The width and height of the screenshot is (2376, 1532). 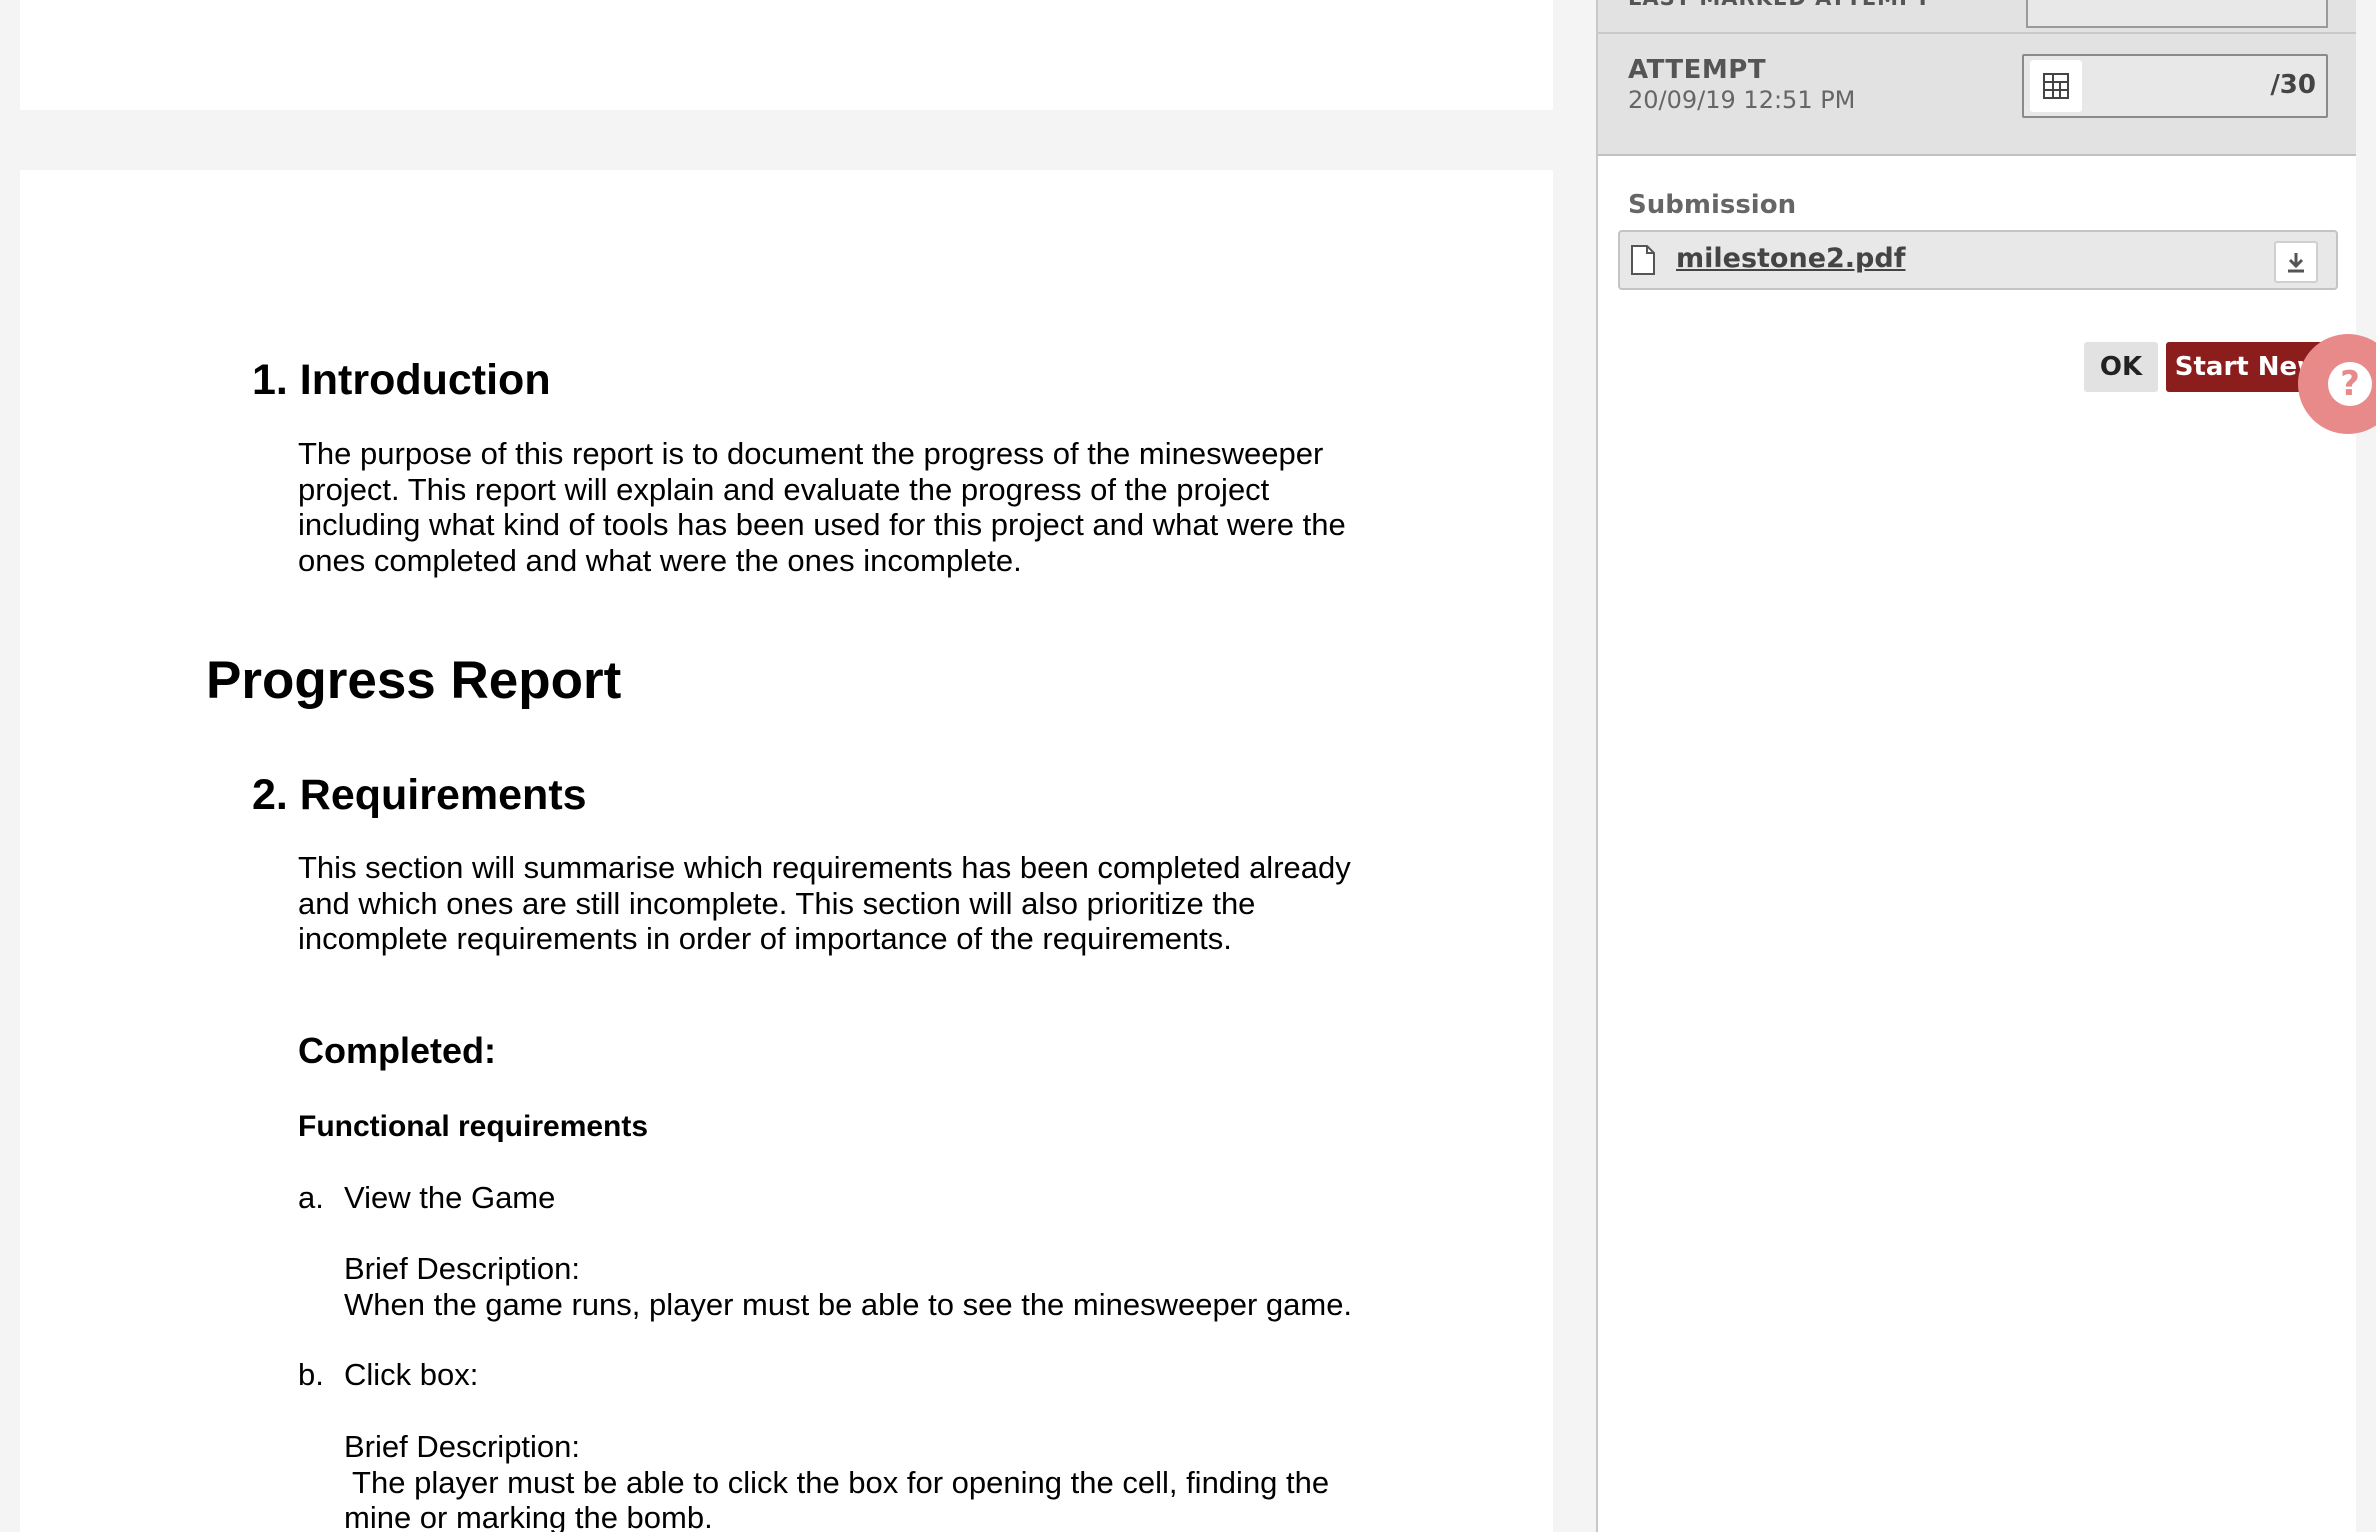 What do you see at coordinates (1742, 100) in the screenshot?
I see `attempt-date: 20/09/19 12:51 PM` at bounding box center [1742, 100].